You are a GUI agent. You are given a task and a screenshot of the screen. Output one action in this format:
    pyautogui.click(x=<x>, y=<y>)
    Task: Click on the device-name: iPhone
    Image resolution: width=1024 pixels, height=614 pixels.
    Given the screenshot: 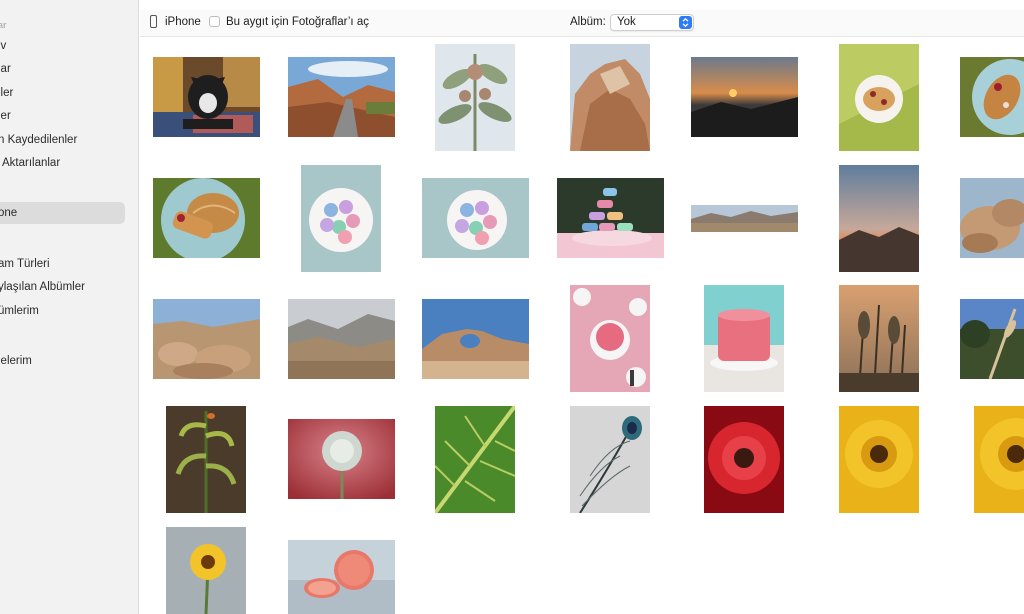 What is the action you would take?
    pyautogui.click(x=183, y=22)
    